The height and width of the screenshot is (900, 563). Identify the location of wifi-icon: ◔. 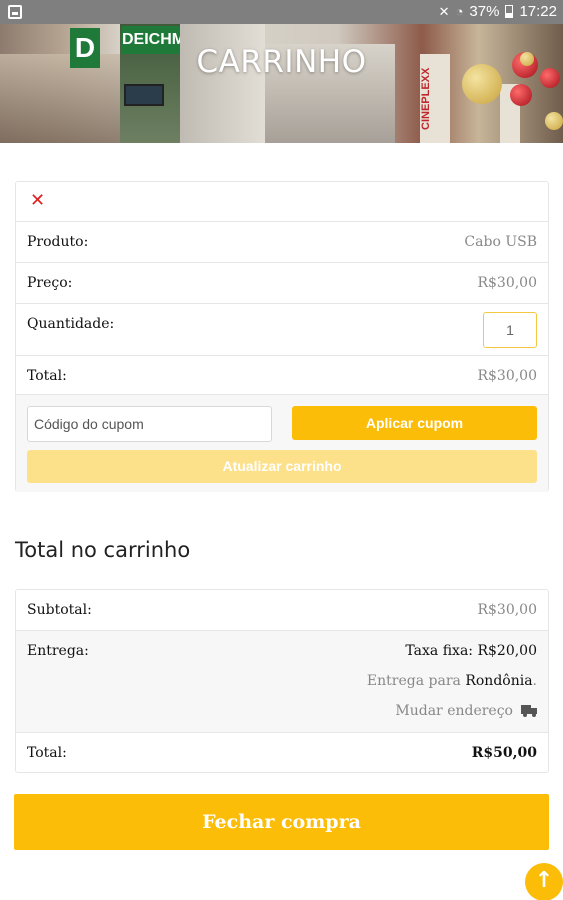
(459, 11).